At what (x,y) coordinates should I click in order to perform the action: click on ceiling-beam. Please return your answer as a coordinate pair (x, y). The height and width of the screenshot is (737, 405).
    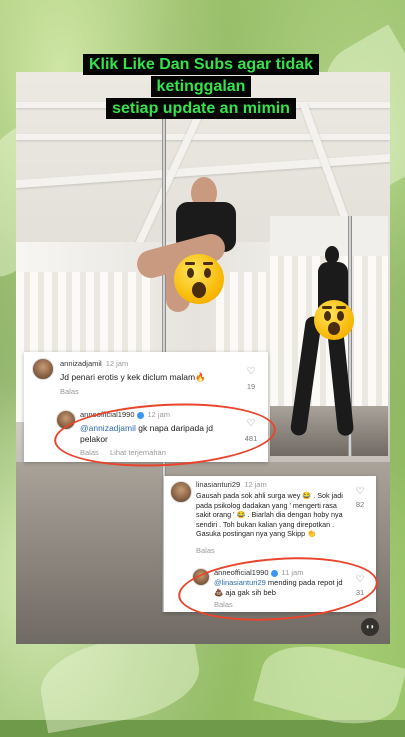
    Looking at the image, I should click on (203, 137).